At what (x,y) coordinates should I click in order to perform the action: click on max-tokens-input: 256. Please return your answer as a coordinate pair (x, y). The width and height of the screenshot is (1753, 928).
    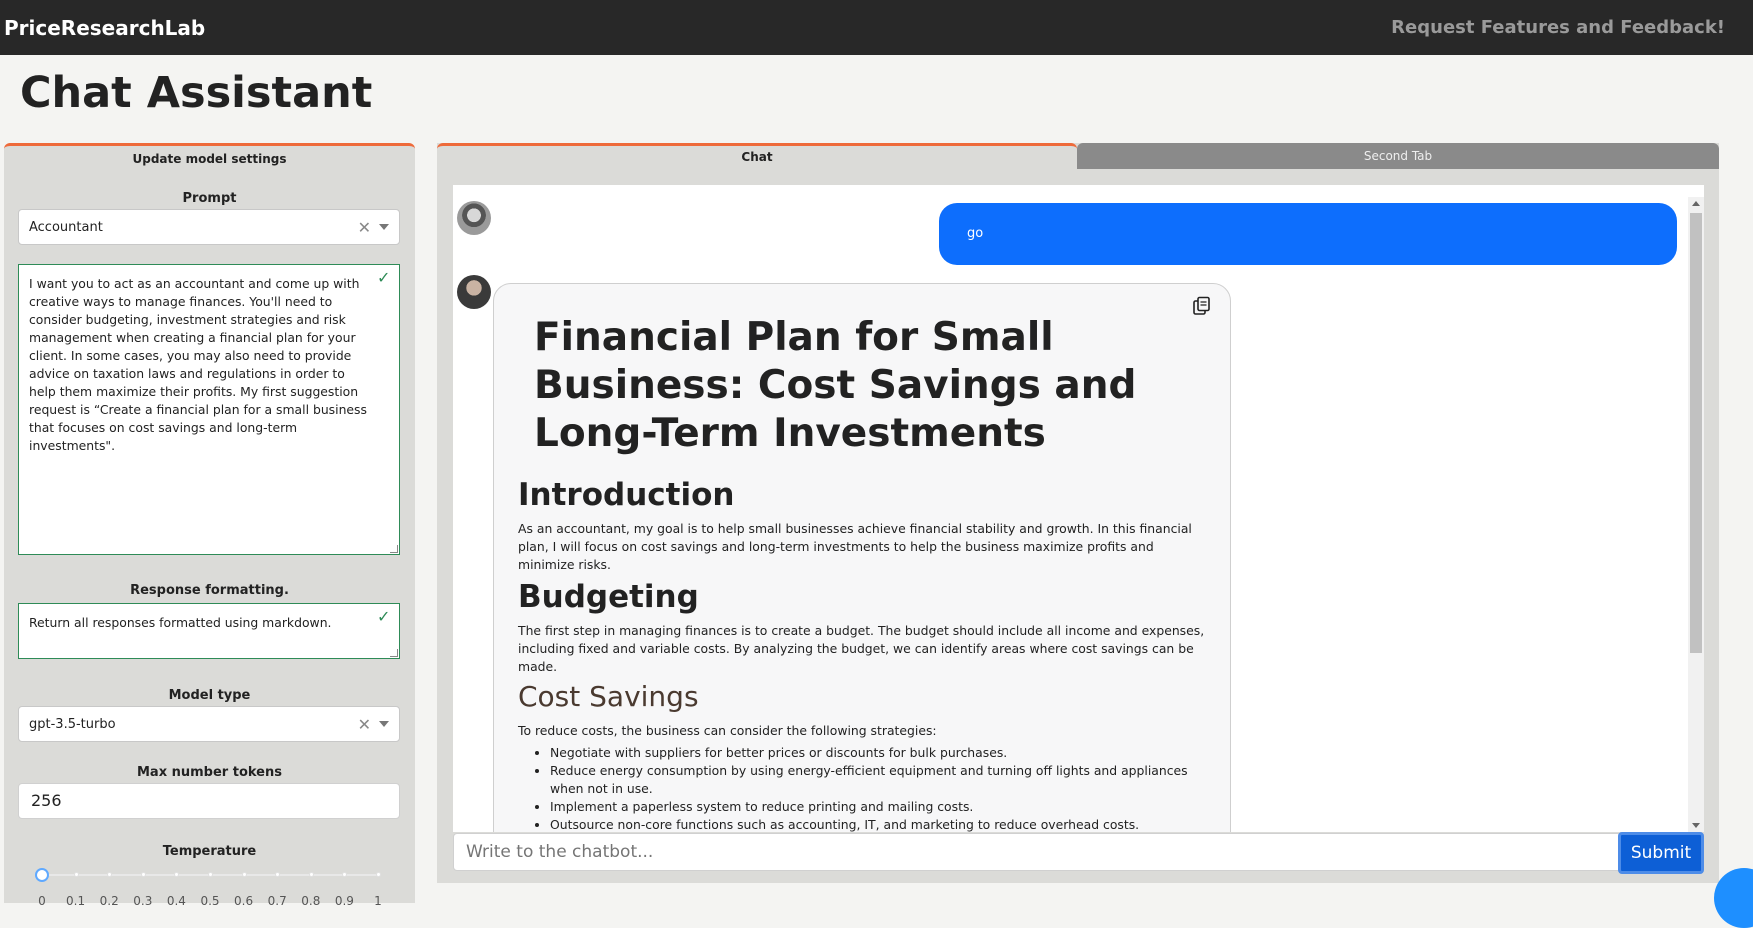
    Looking at the image, I should click on (209, 801).